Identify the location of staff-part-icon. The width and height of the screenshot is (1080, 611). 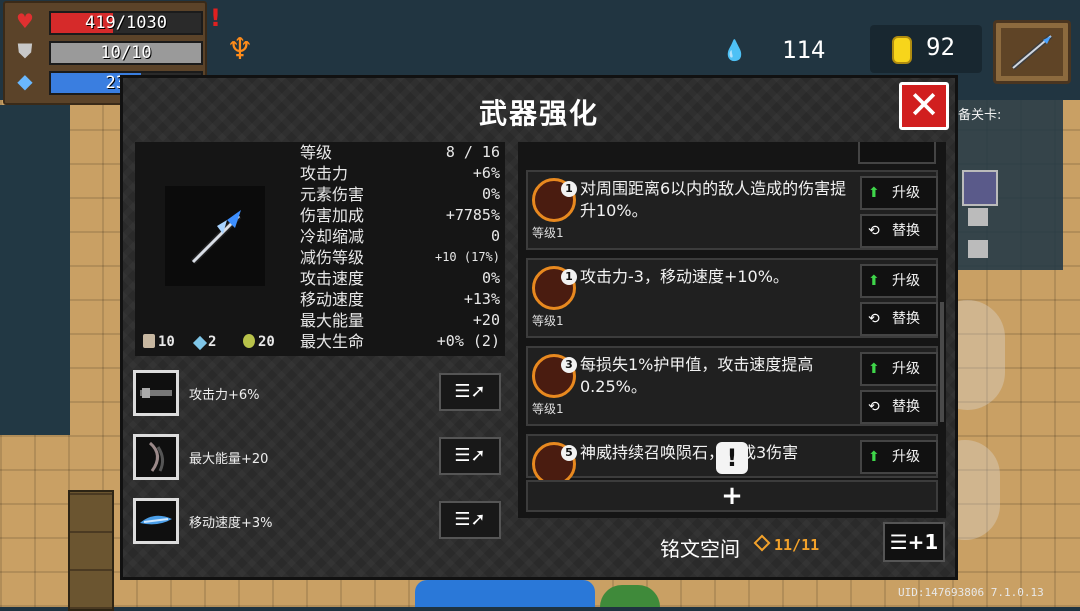
(156, 457).